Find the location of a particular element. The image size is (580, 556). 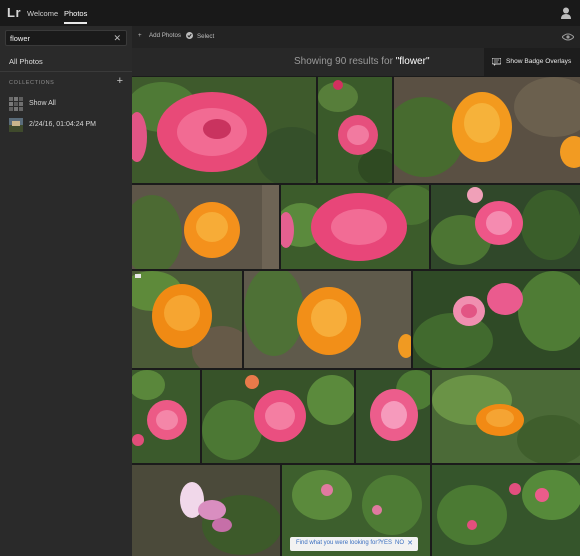

checkmark-circle-icon is located at coordinates (190, 36).